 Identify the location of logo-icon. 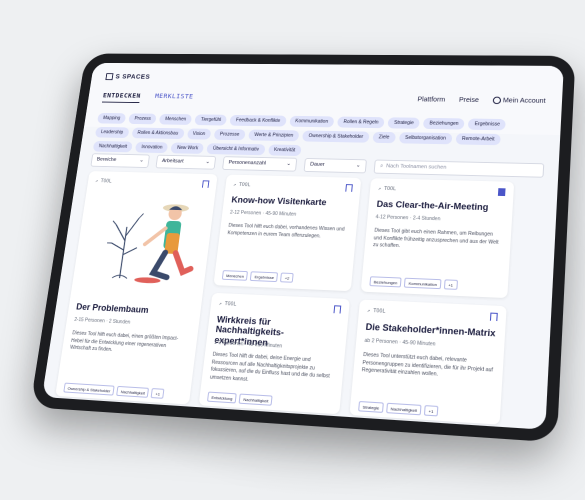
(109, 77).